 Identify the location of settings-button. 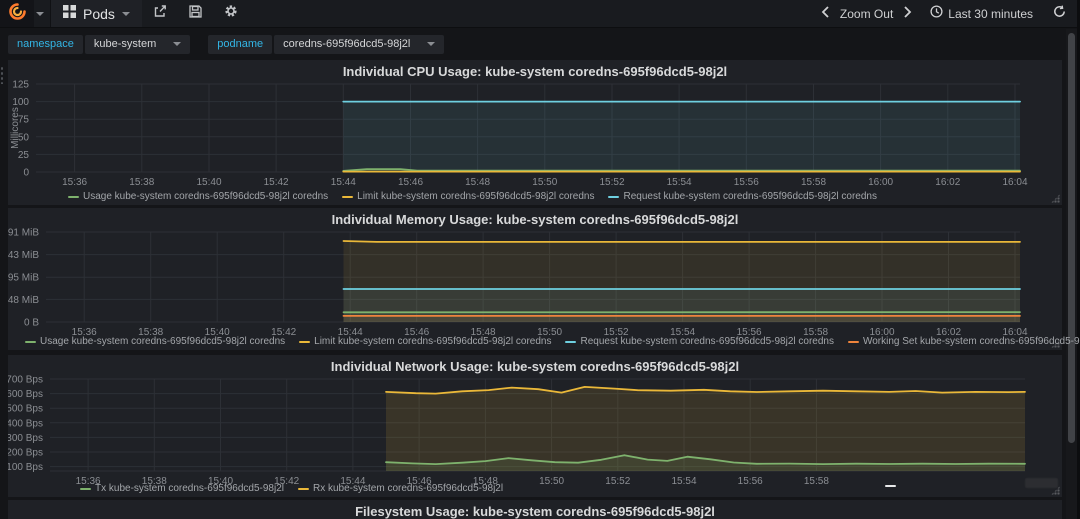
(231, 13).